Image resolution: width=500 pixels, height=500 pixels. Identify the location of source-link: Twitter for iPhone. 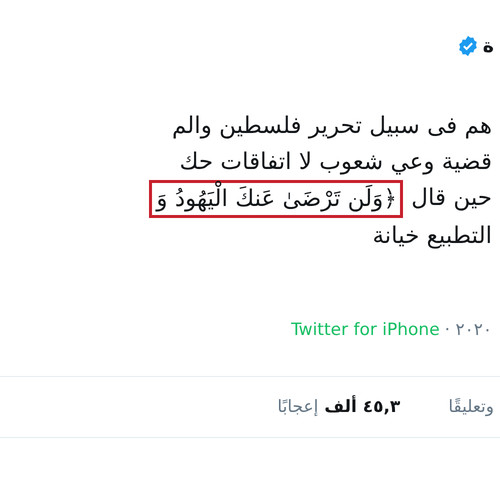
(365, 330).